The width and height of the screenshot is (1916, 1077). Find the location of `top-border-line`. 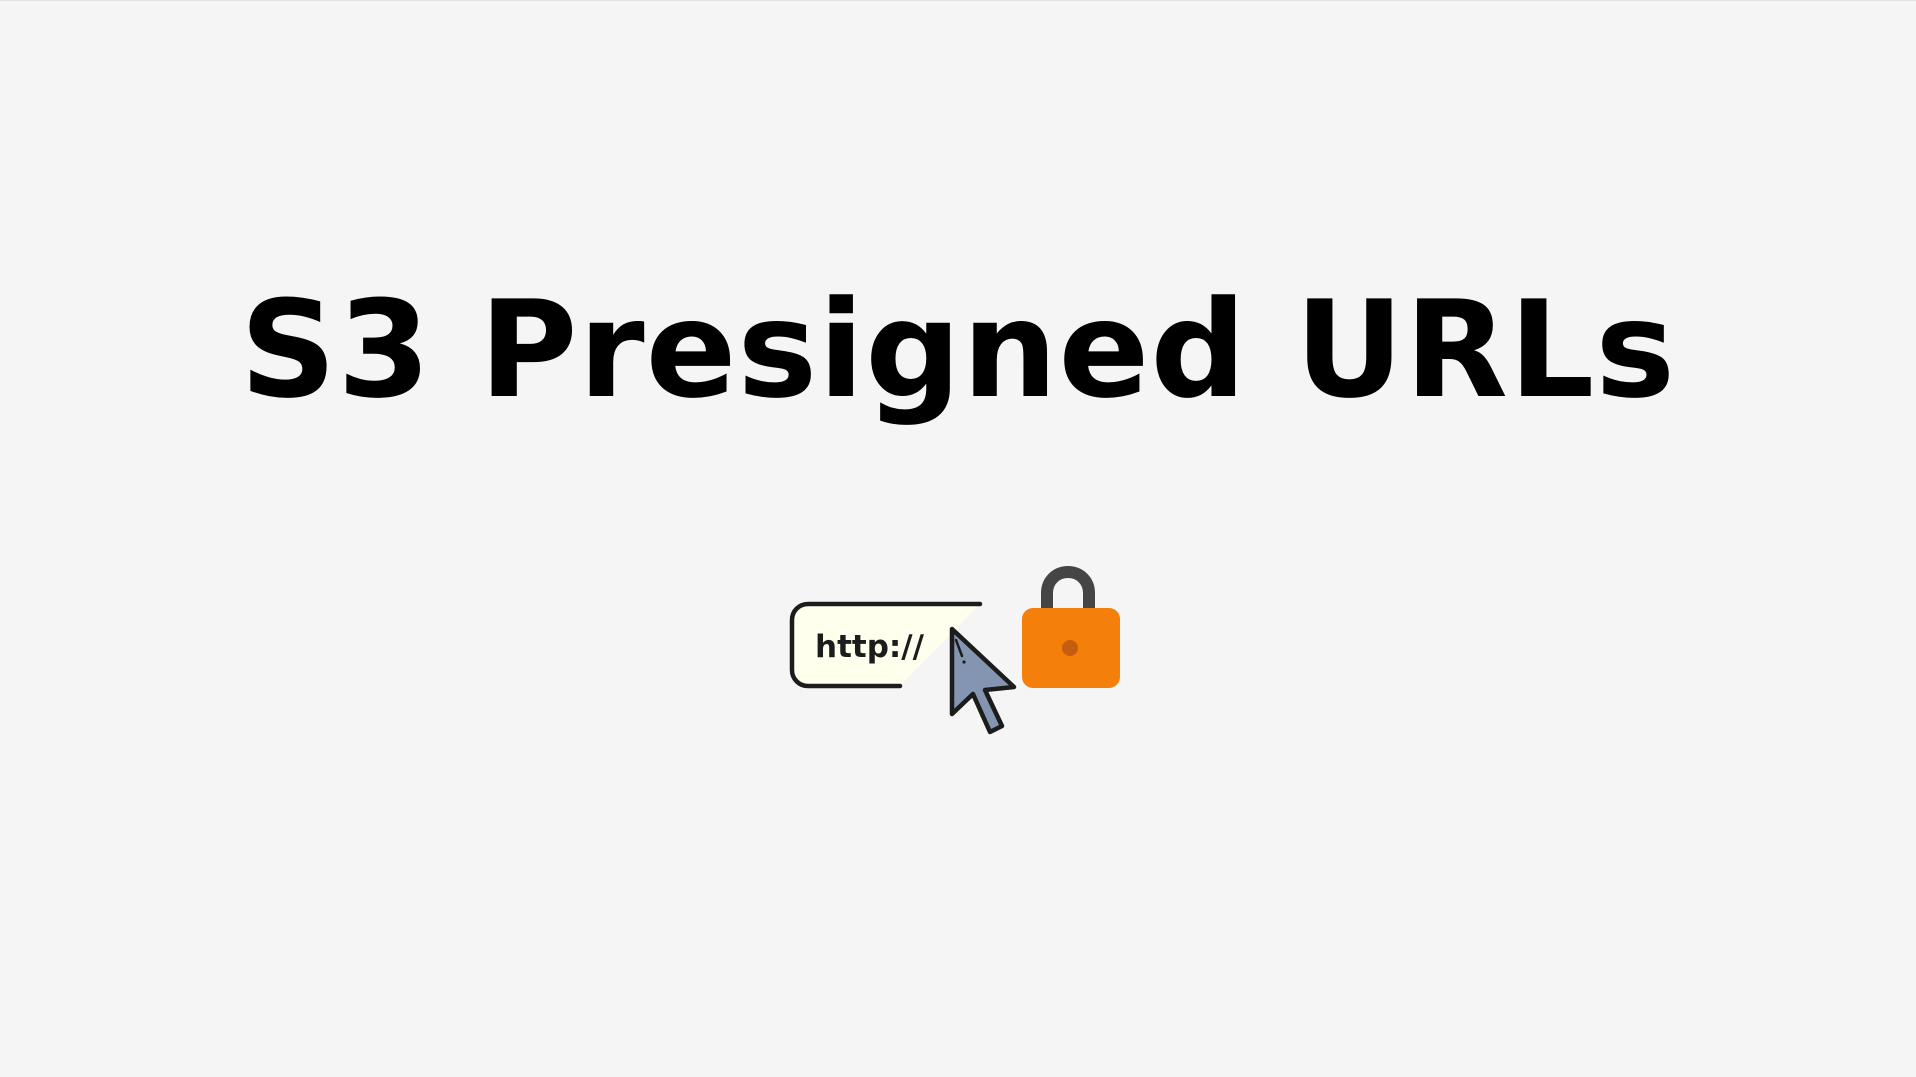

top-border-line is located at coordinates (958, 0).